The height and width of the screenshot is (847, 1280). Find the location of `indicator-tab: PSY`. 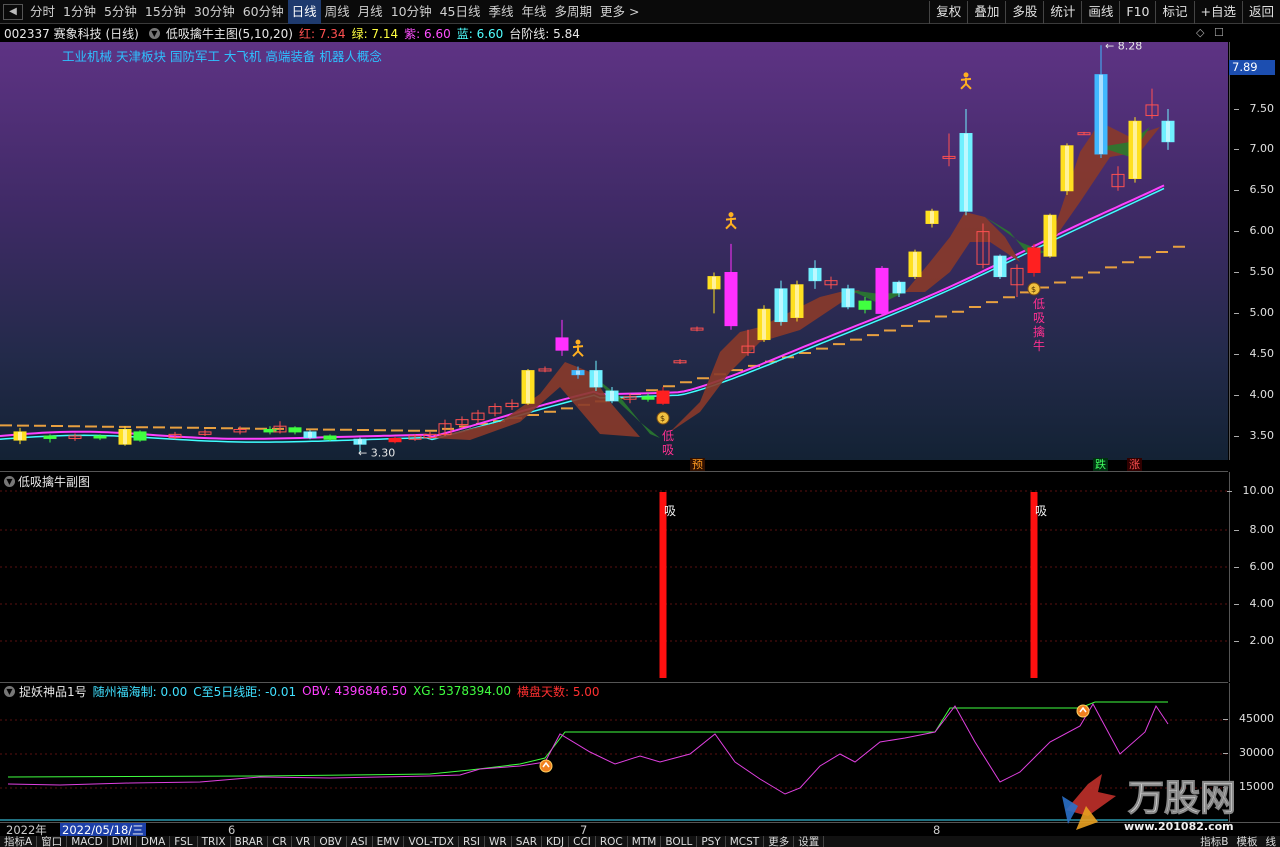

indicator-tab: PSY is located at coordinates (711, 841).